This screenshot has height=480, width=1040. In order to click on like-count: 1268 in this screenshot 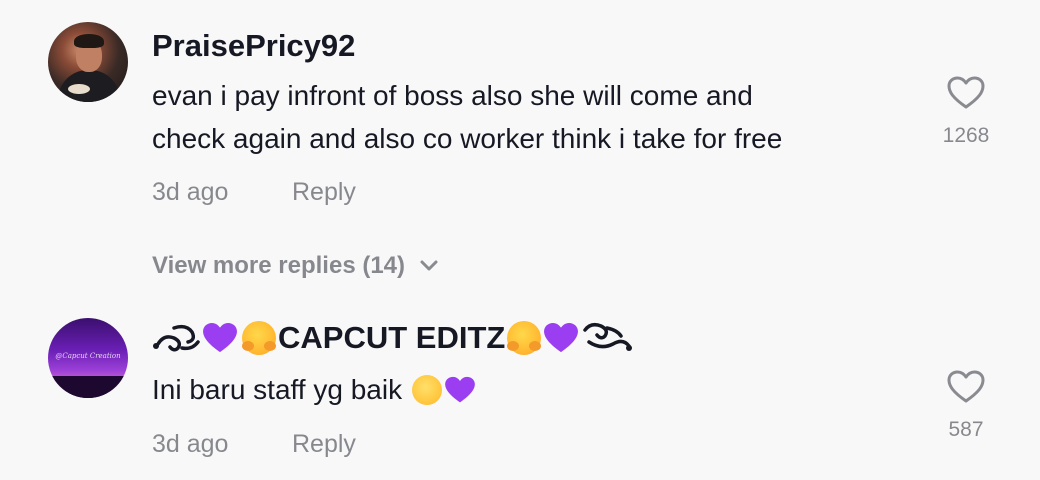, I will do `click(966, 135)`.